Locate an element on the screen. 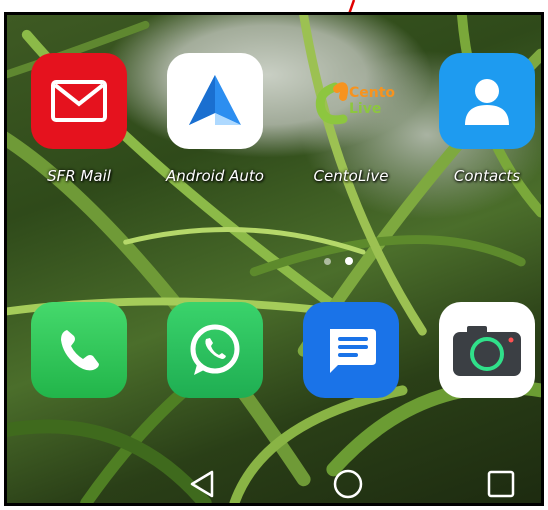 The image size is (548, 510). app-label: Android Auto is located at coordinates (215, 176).